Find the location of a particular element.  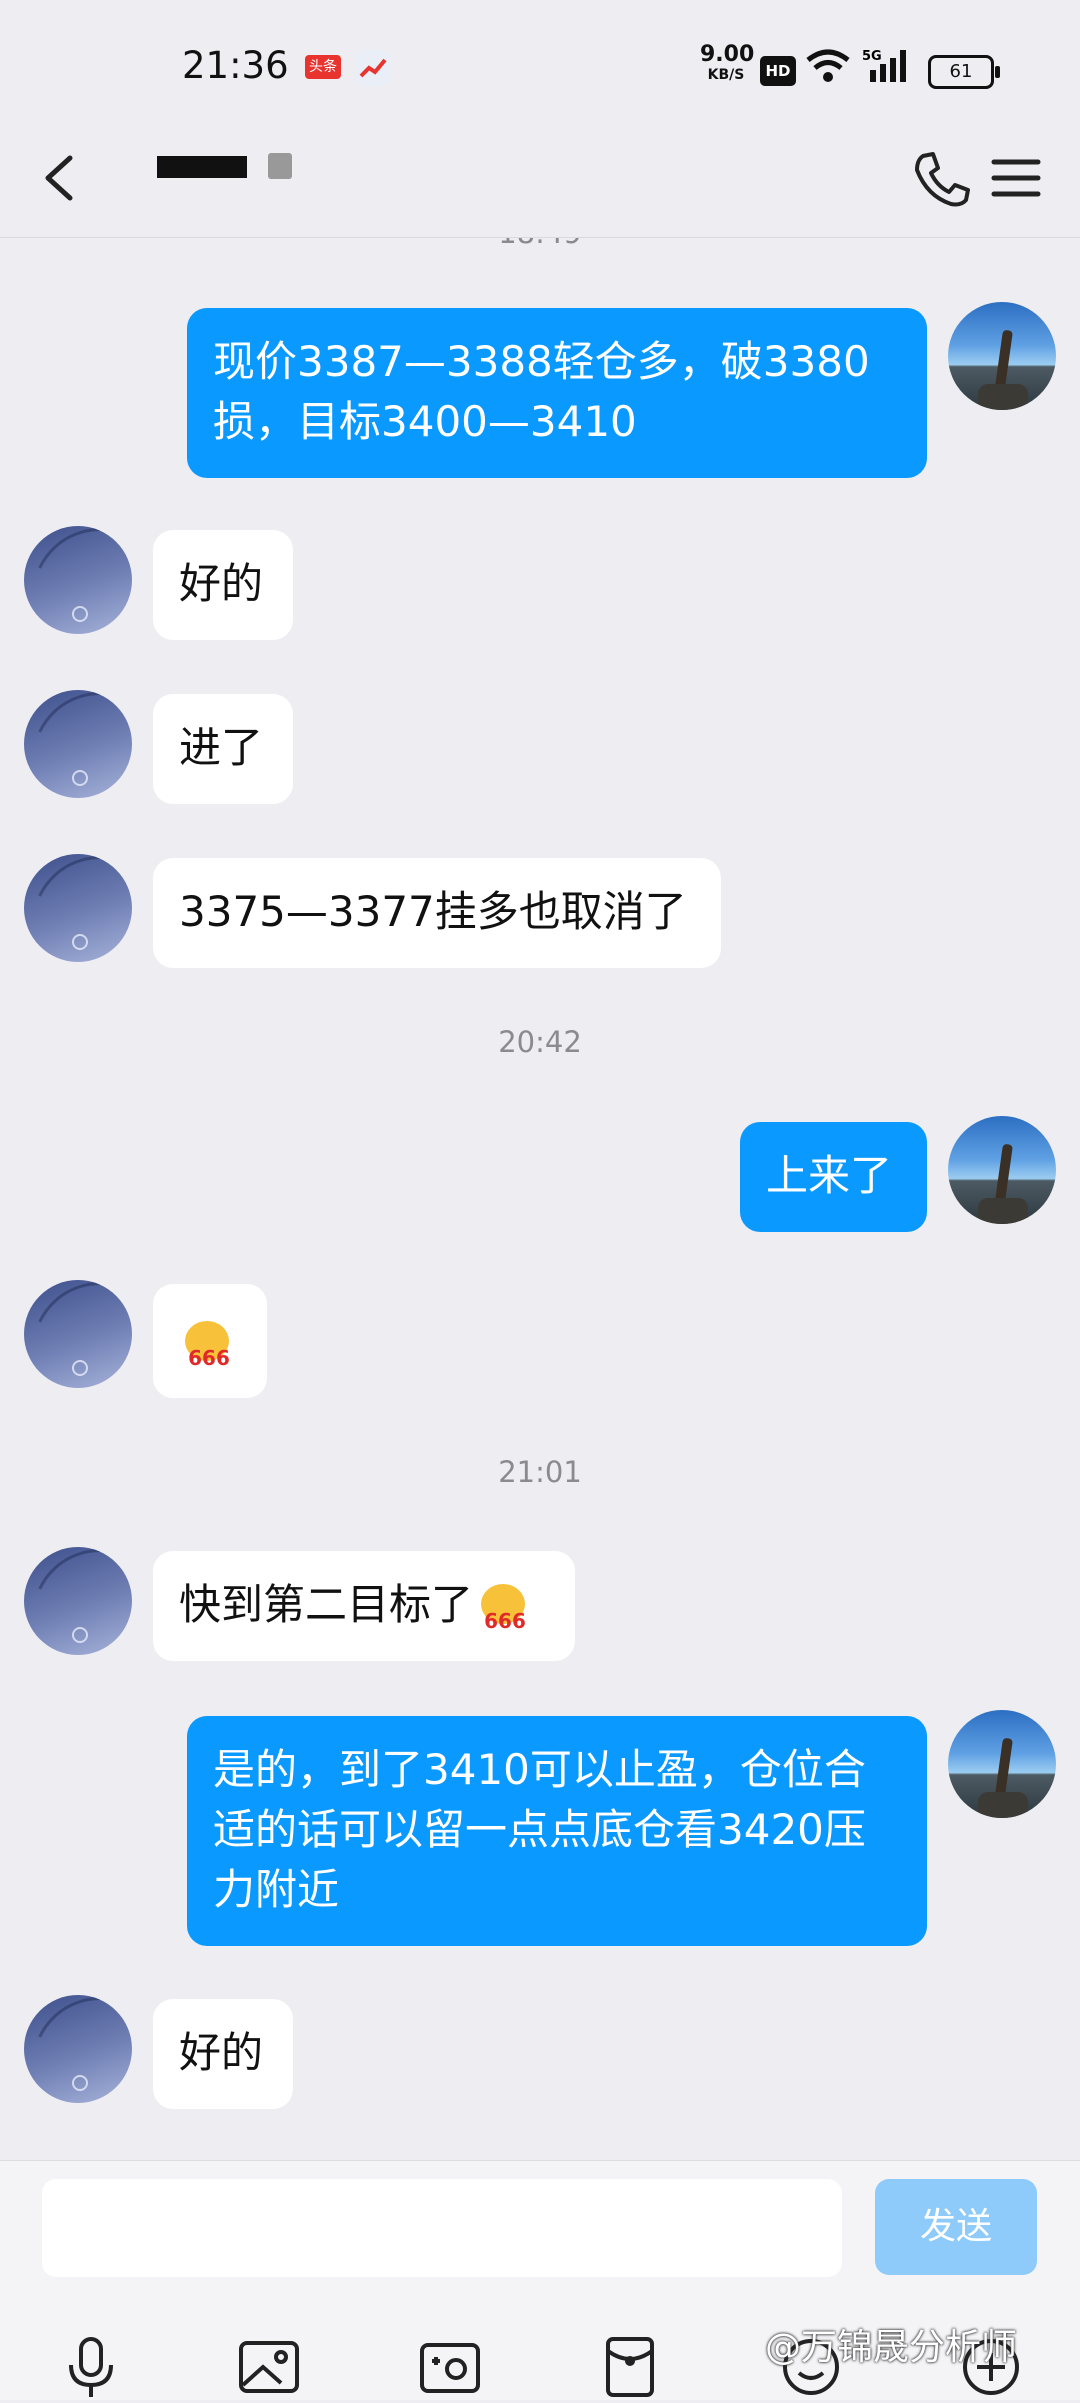

send-button: 发送 is located at coordinates (956, 2227).